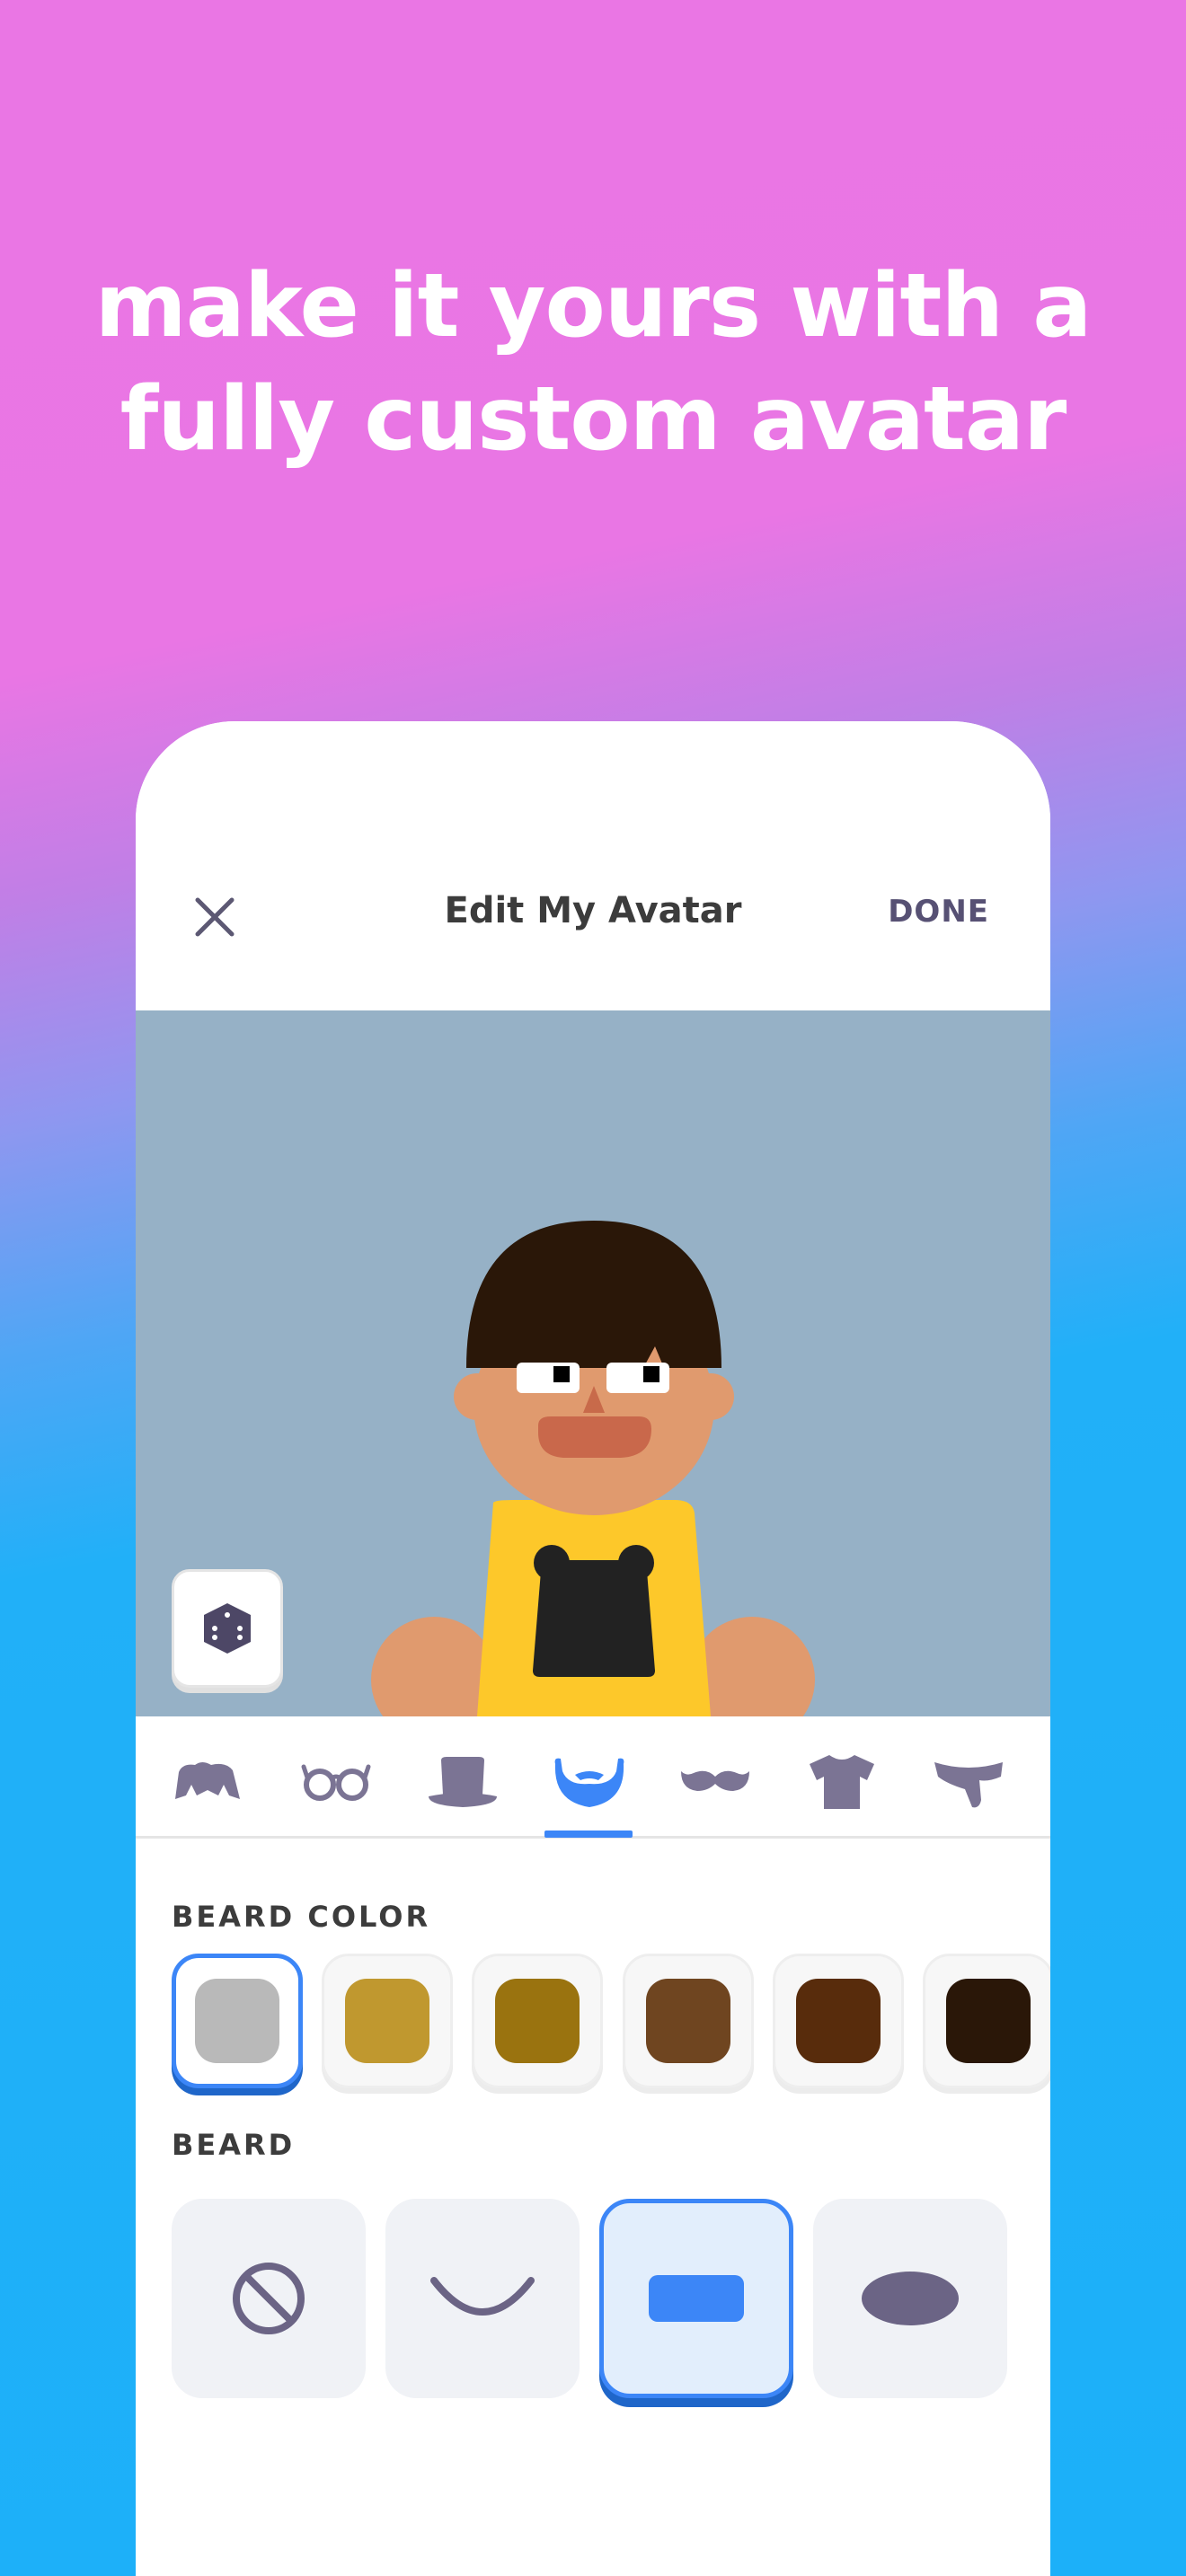 The height and width of the screenshot is (2576, 1186). I want to click on hat-icon, so click(463, 1782).